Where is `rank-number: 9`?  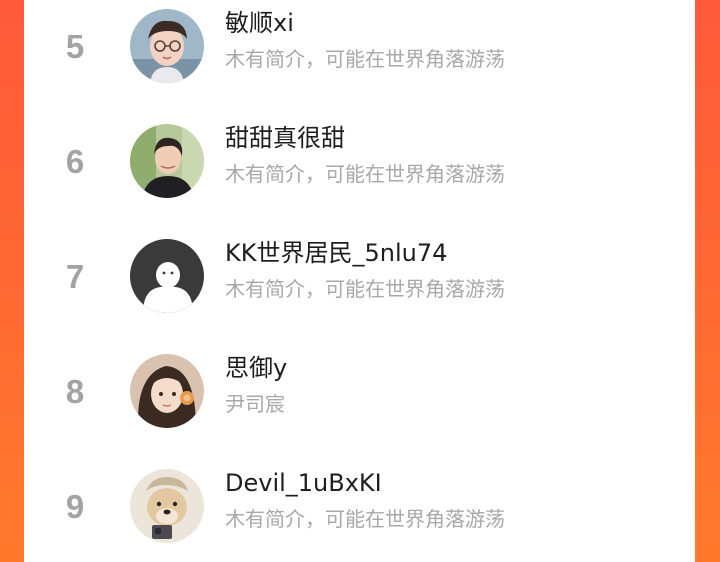 rank-number: 9 is located at coordinates (75, 506).